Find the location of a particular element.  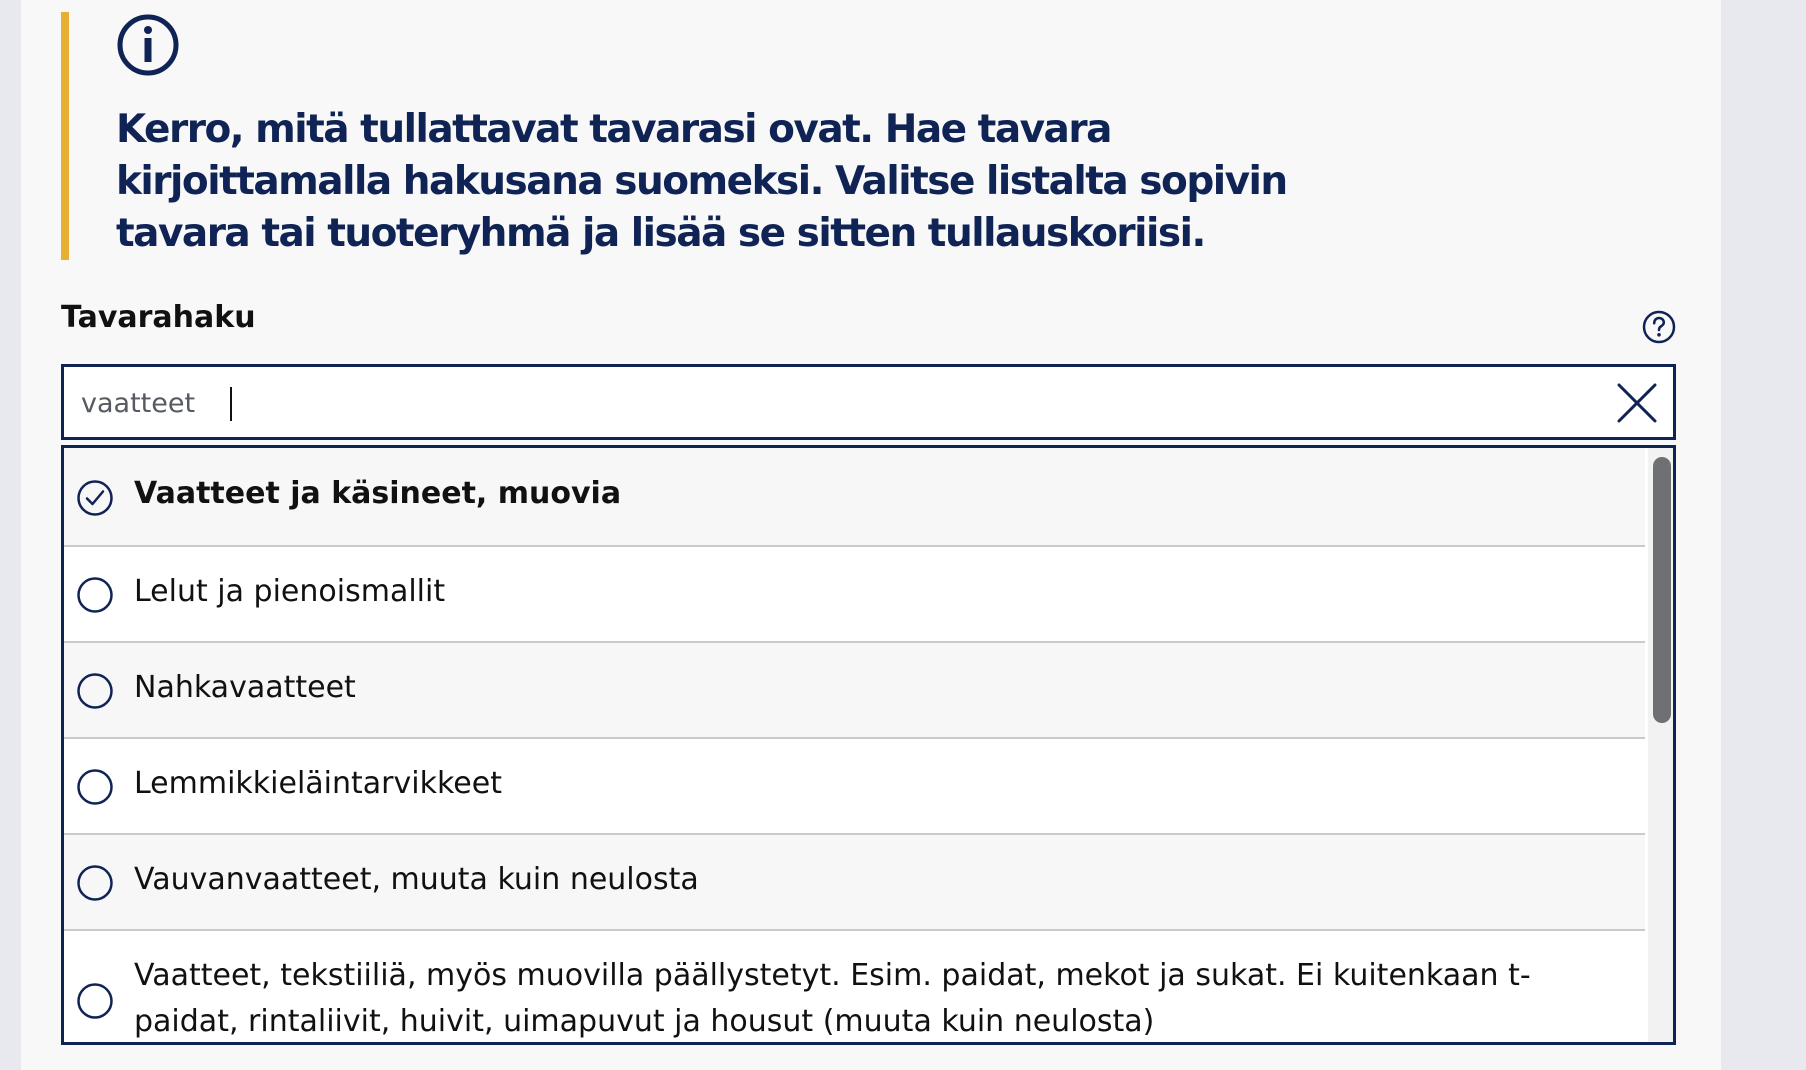

close-icon is located at coordinates (1637, 403).